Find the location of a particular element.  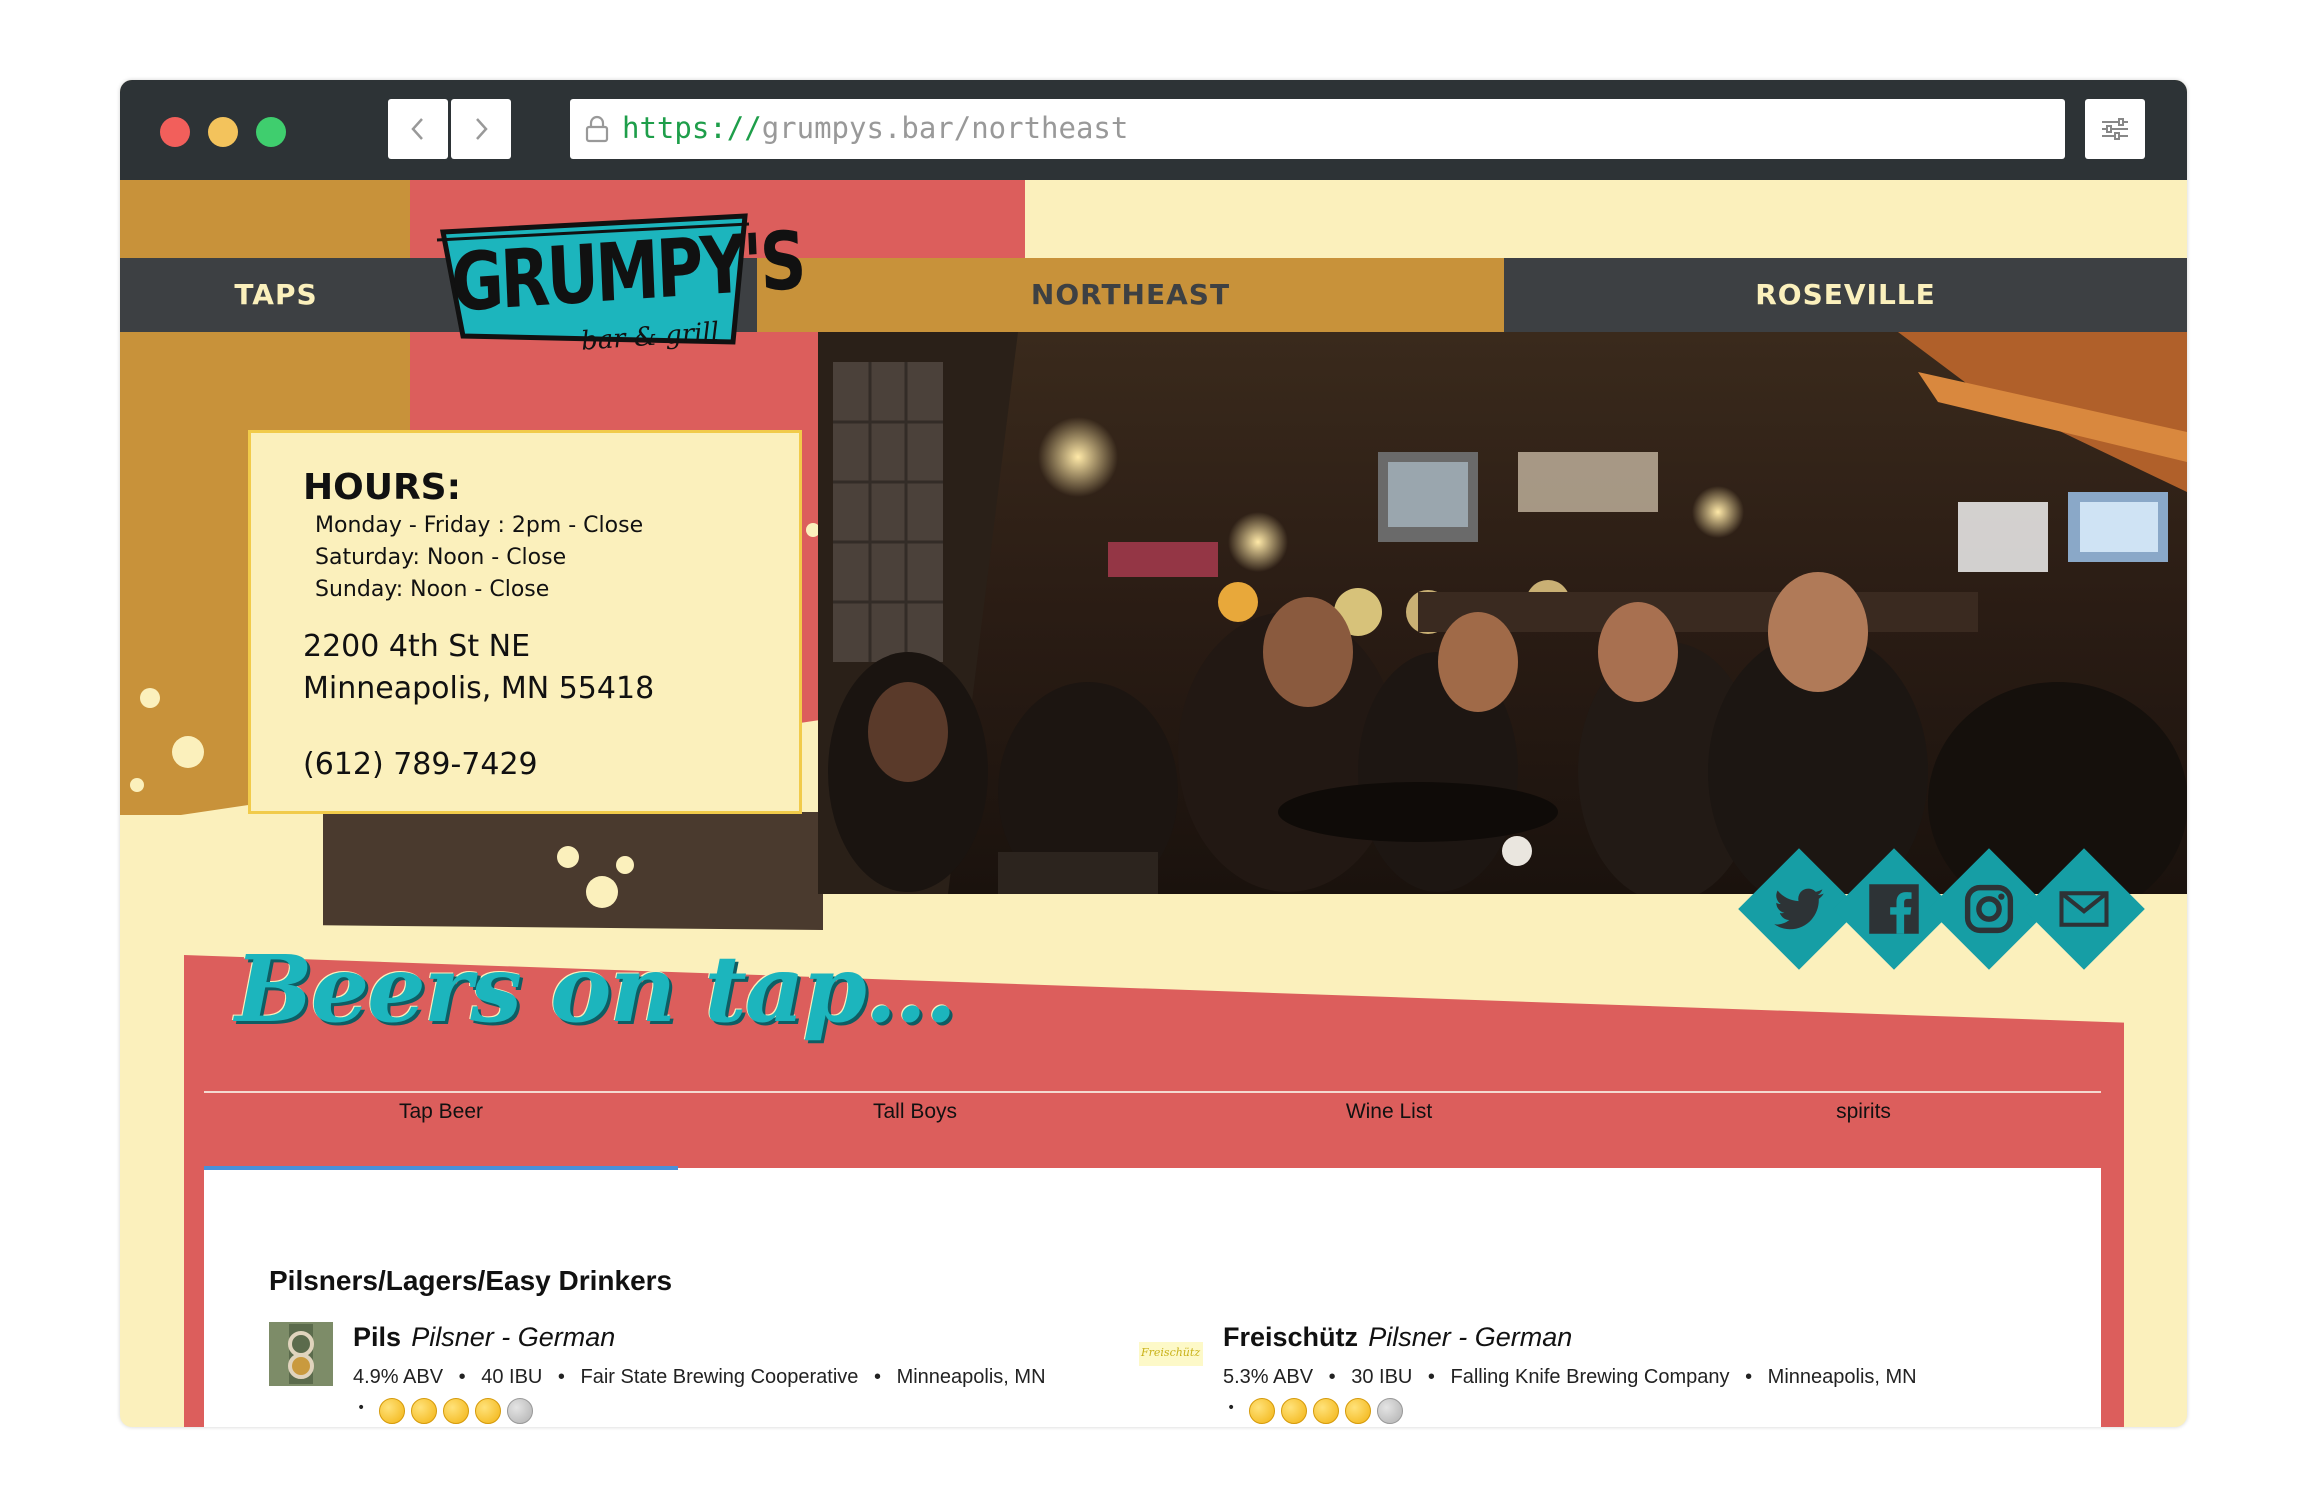

url-text: https://grumpys.bar/northeast is located at coordinates (875, 128).